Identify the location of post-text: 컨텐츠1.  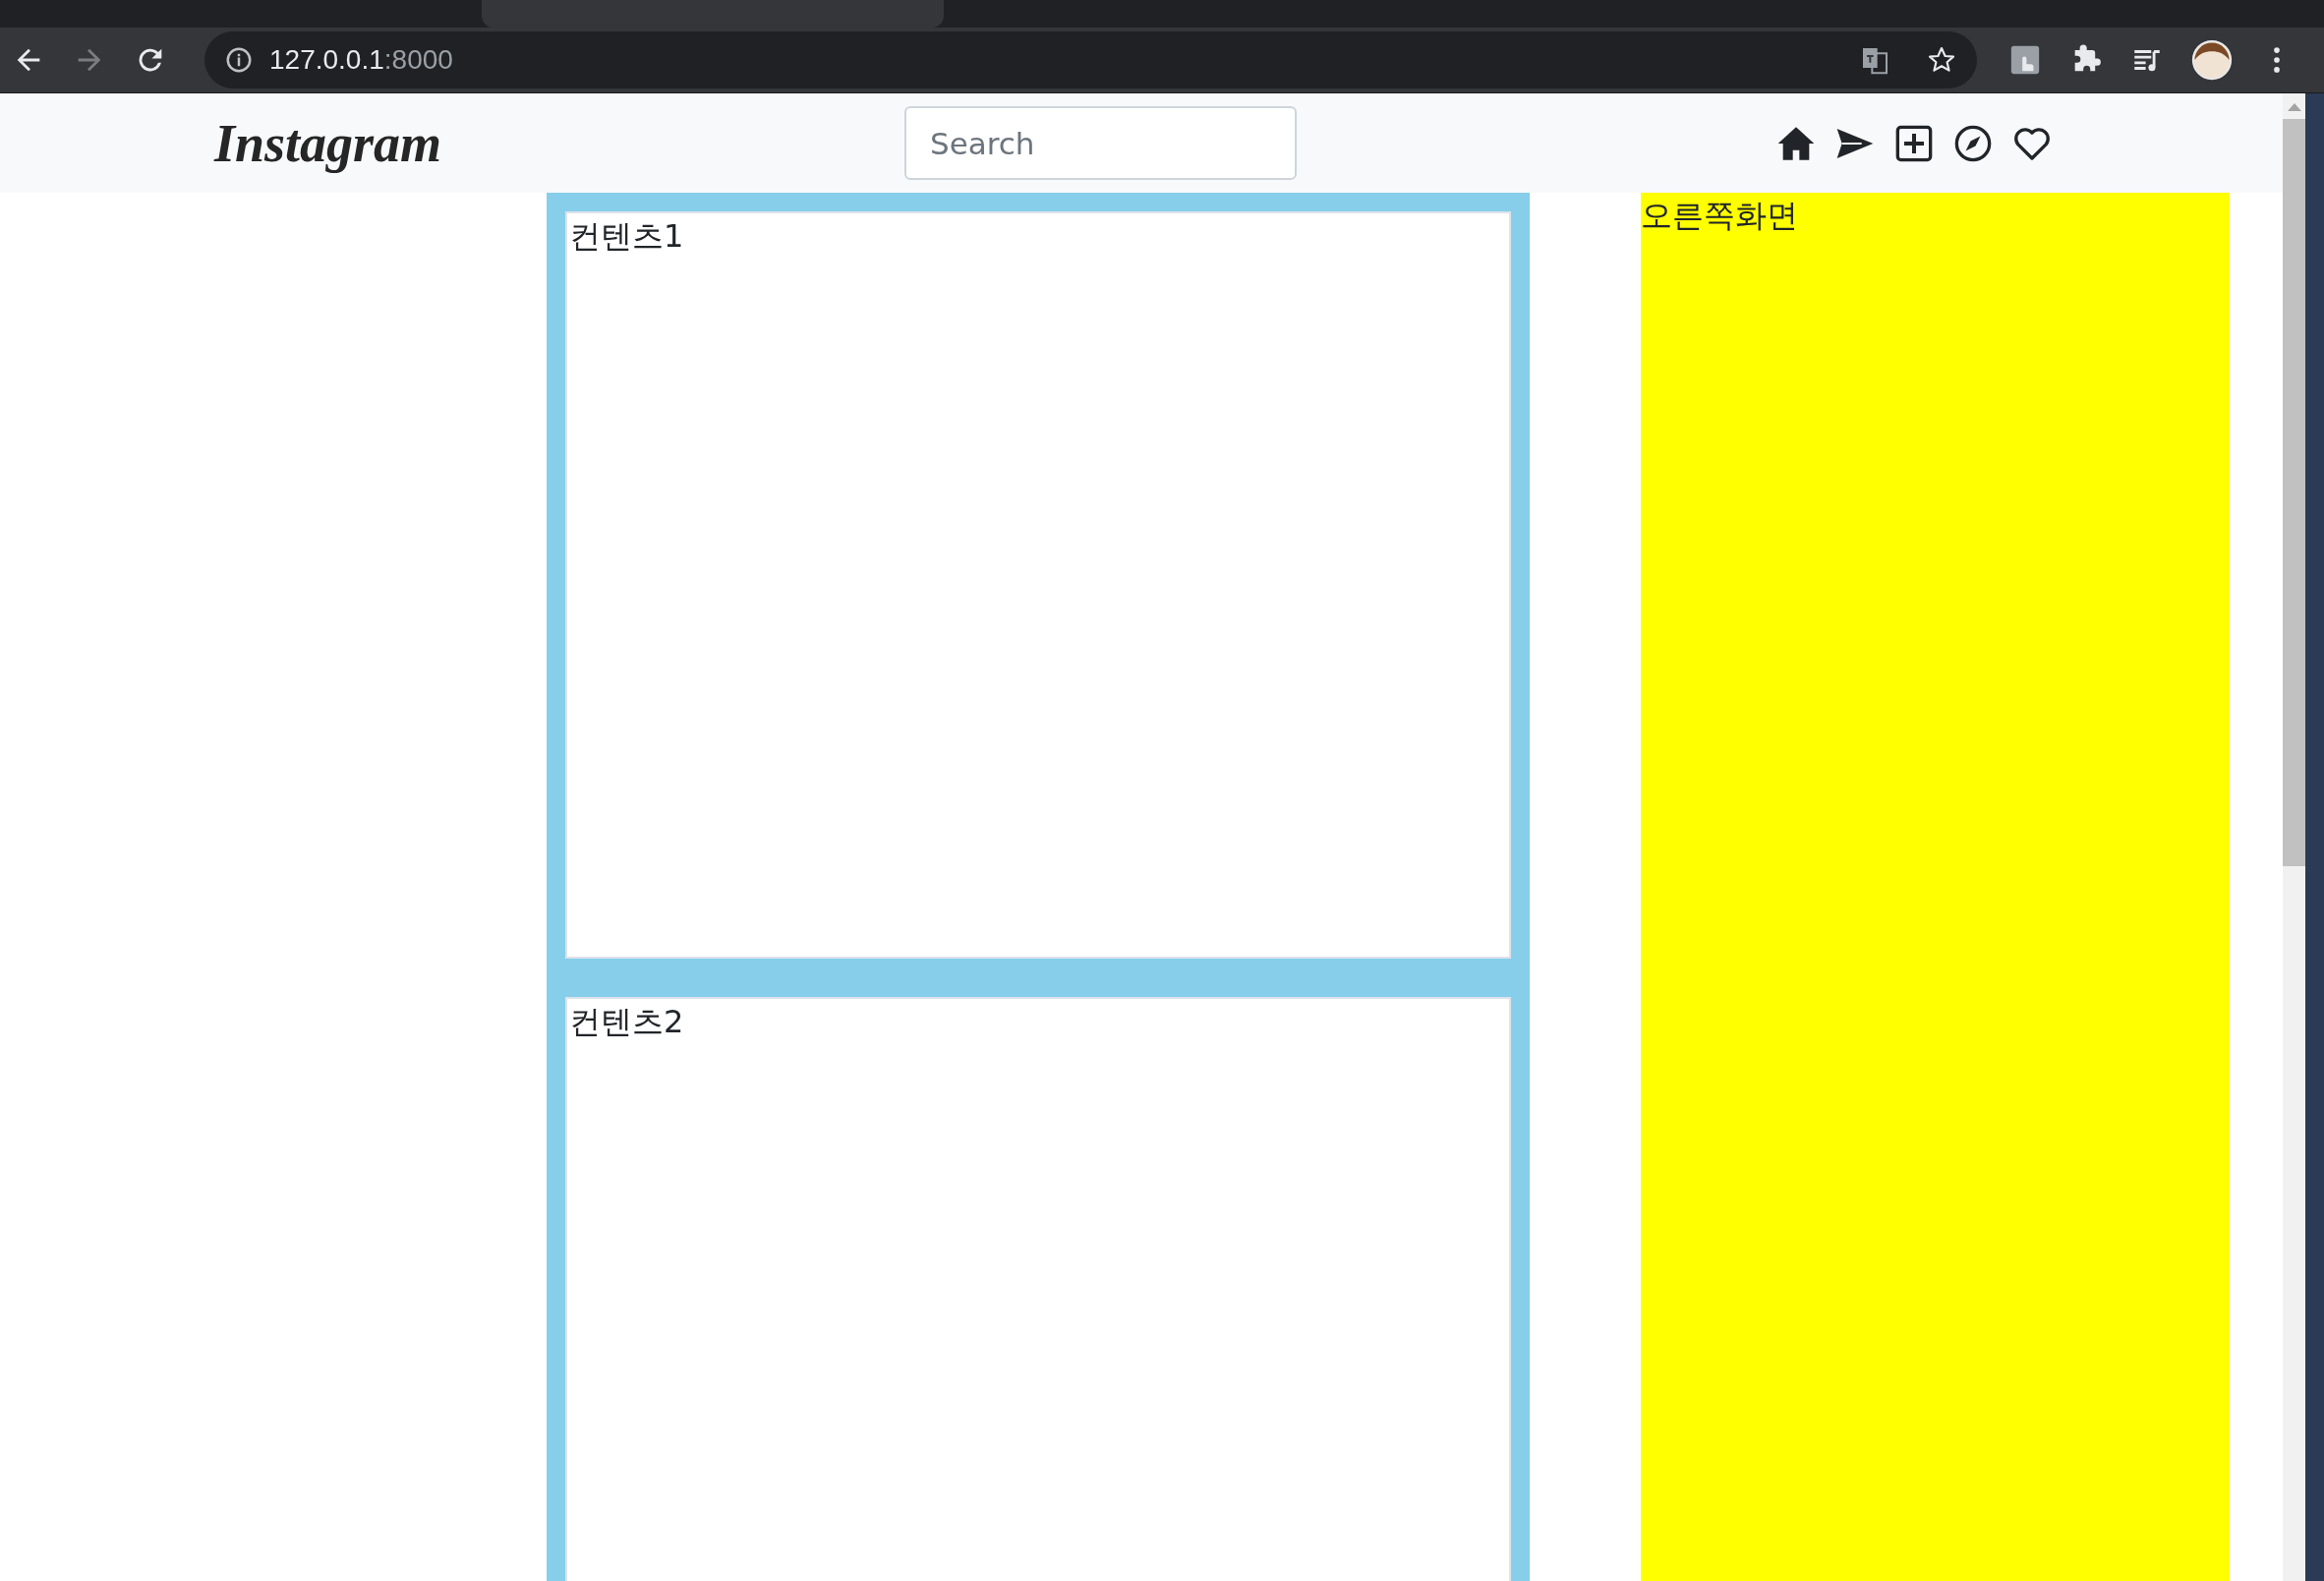
(626, 236).